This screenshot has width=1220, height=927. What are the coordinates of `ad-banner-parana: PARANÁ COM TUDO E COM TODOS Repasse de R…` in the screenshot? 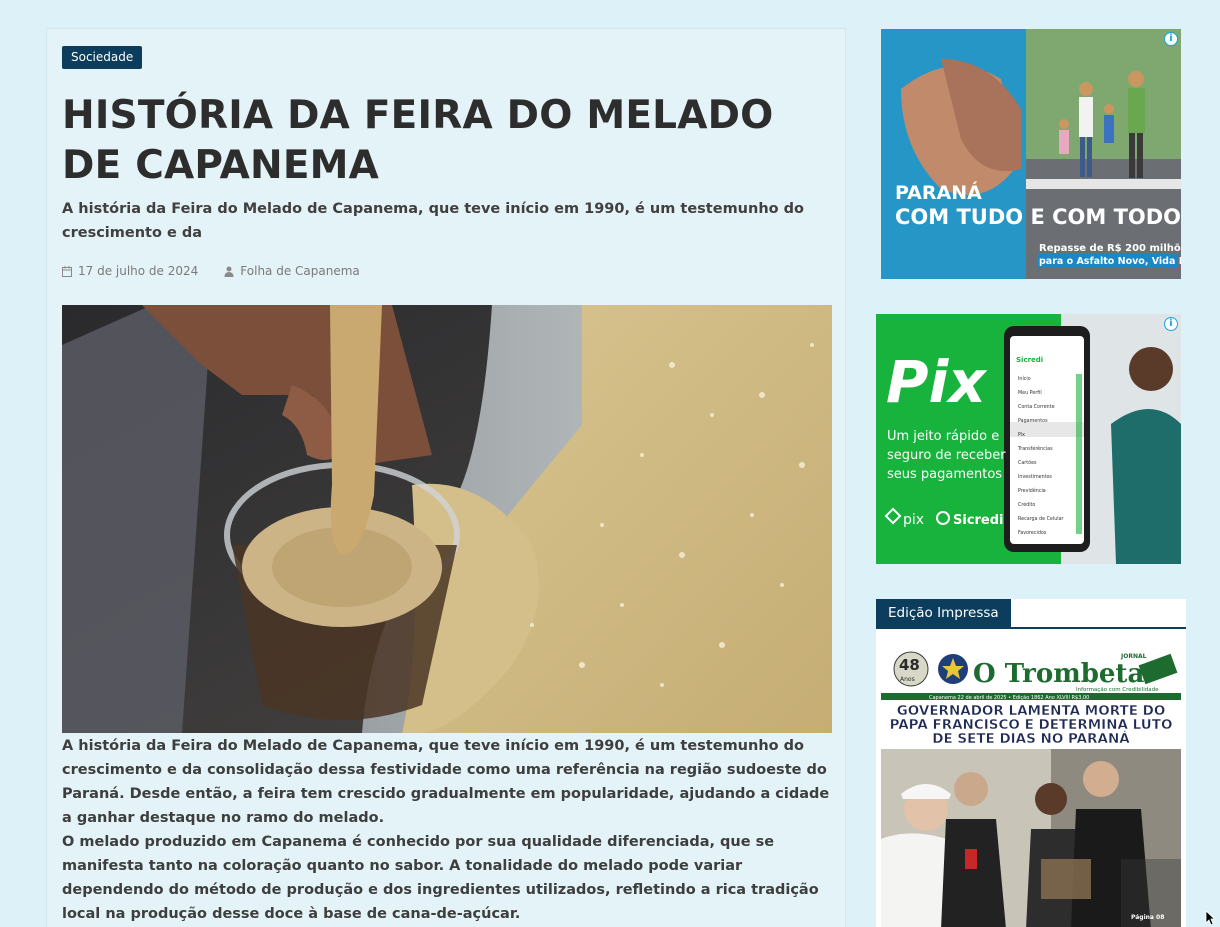 It's located at (1031, 154).